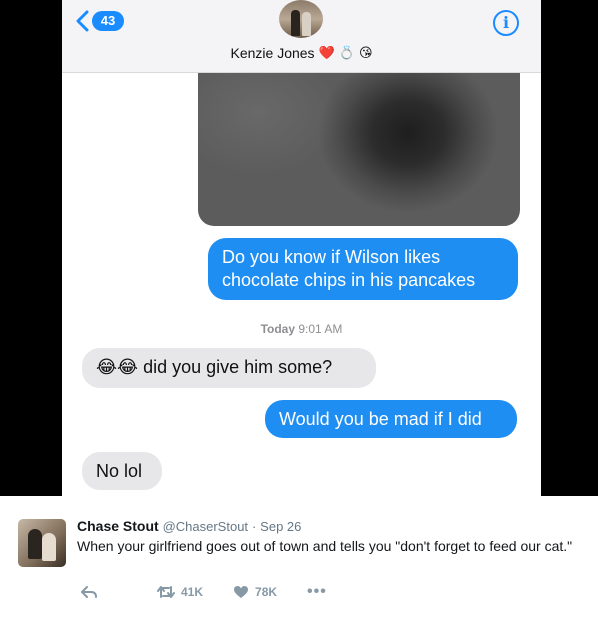 Image resolution: width=598 pixels, height=621 pixels. I want to click on like-button: 78K, so click(255, 592).